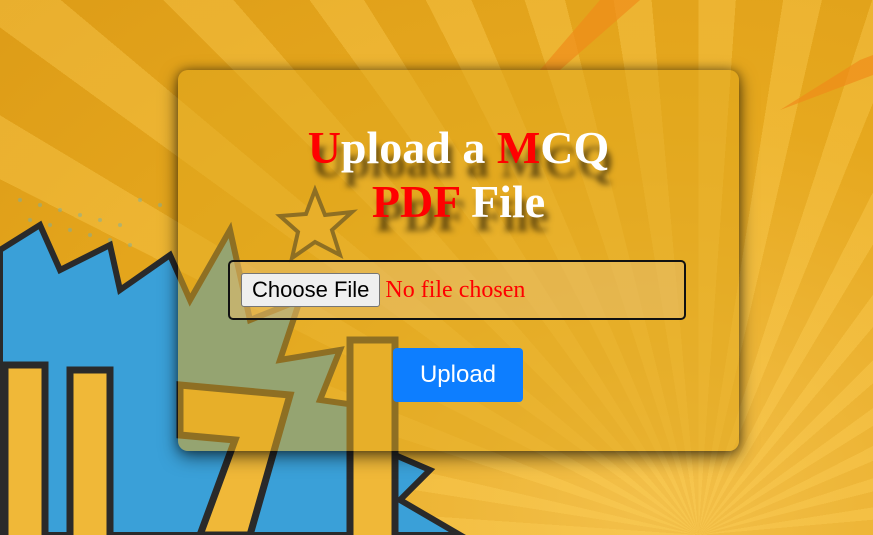 The width and height of the screenshot is (873, 535). What do you see at coordinates (518, 147) in the screenshot?
I see `title-letter-m: M` at bounding box center [518, 147].